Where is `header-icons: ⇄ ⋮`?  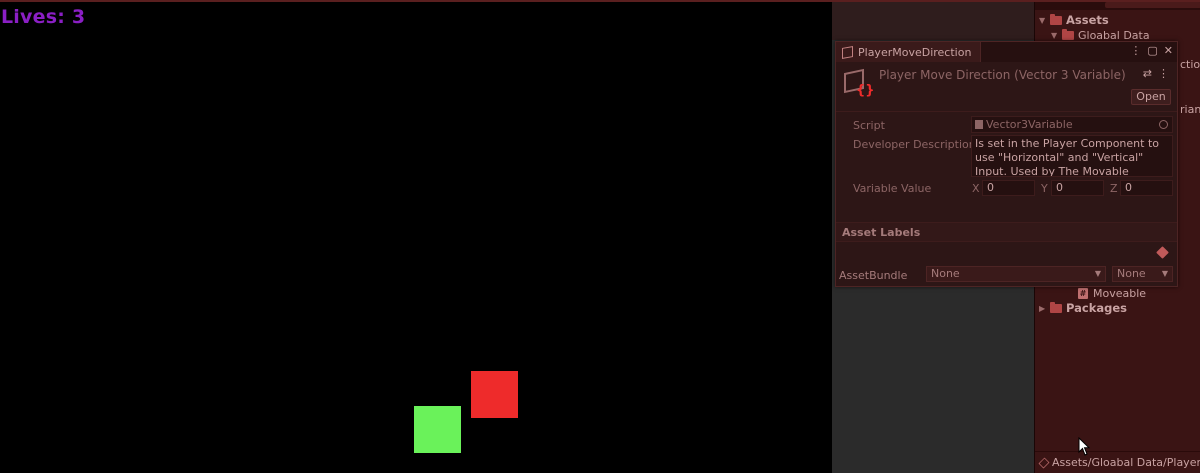 header-icons: ⇄ ⋮ is located at coordinates (1156, 73).